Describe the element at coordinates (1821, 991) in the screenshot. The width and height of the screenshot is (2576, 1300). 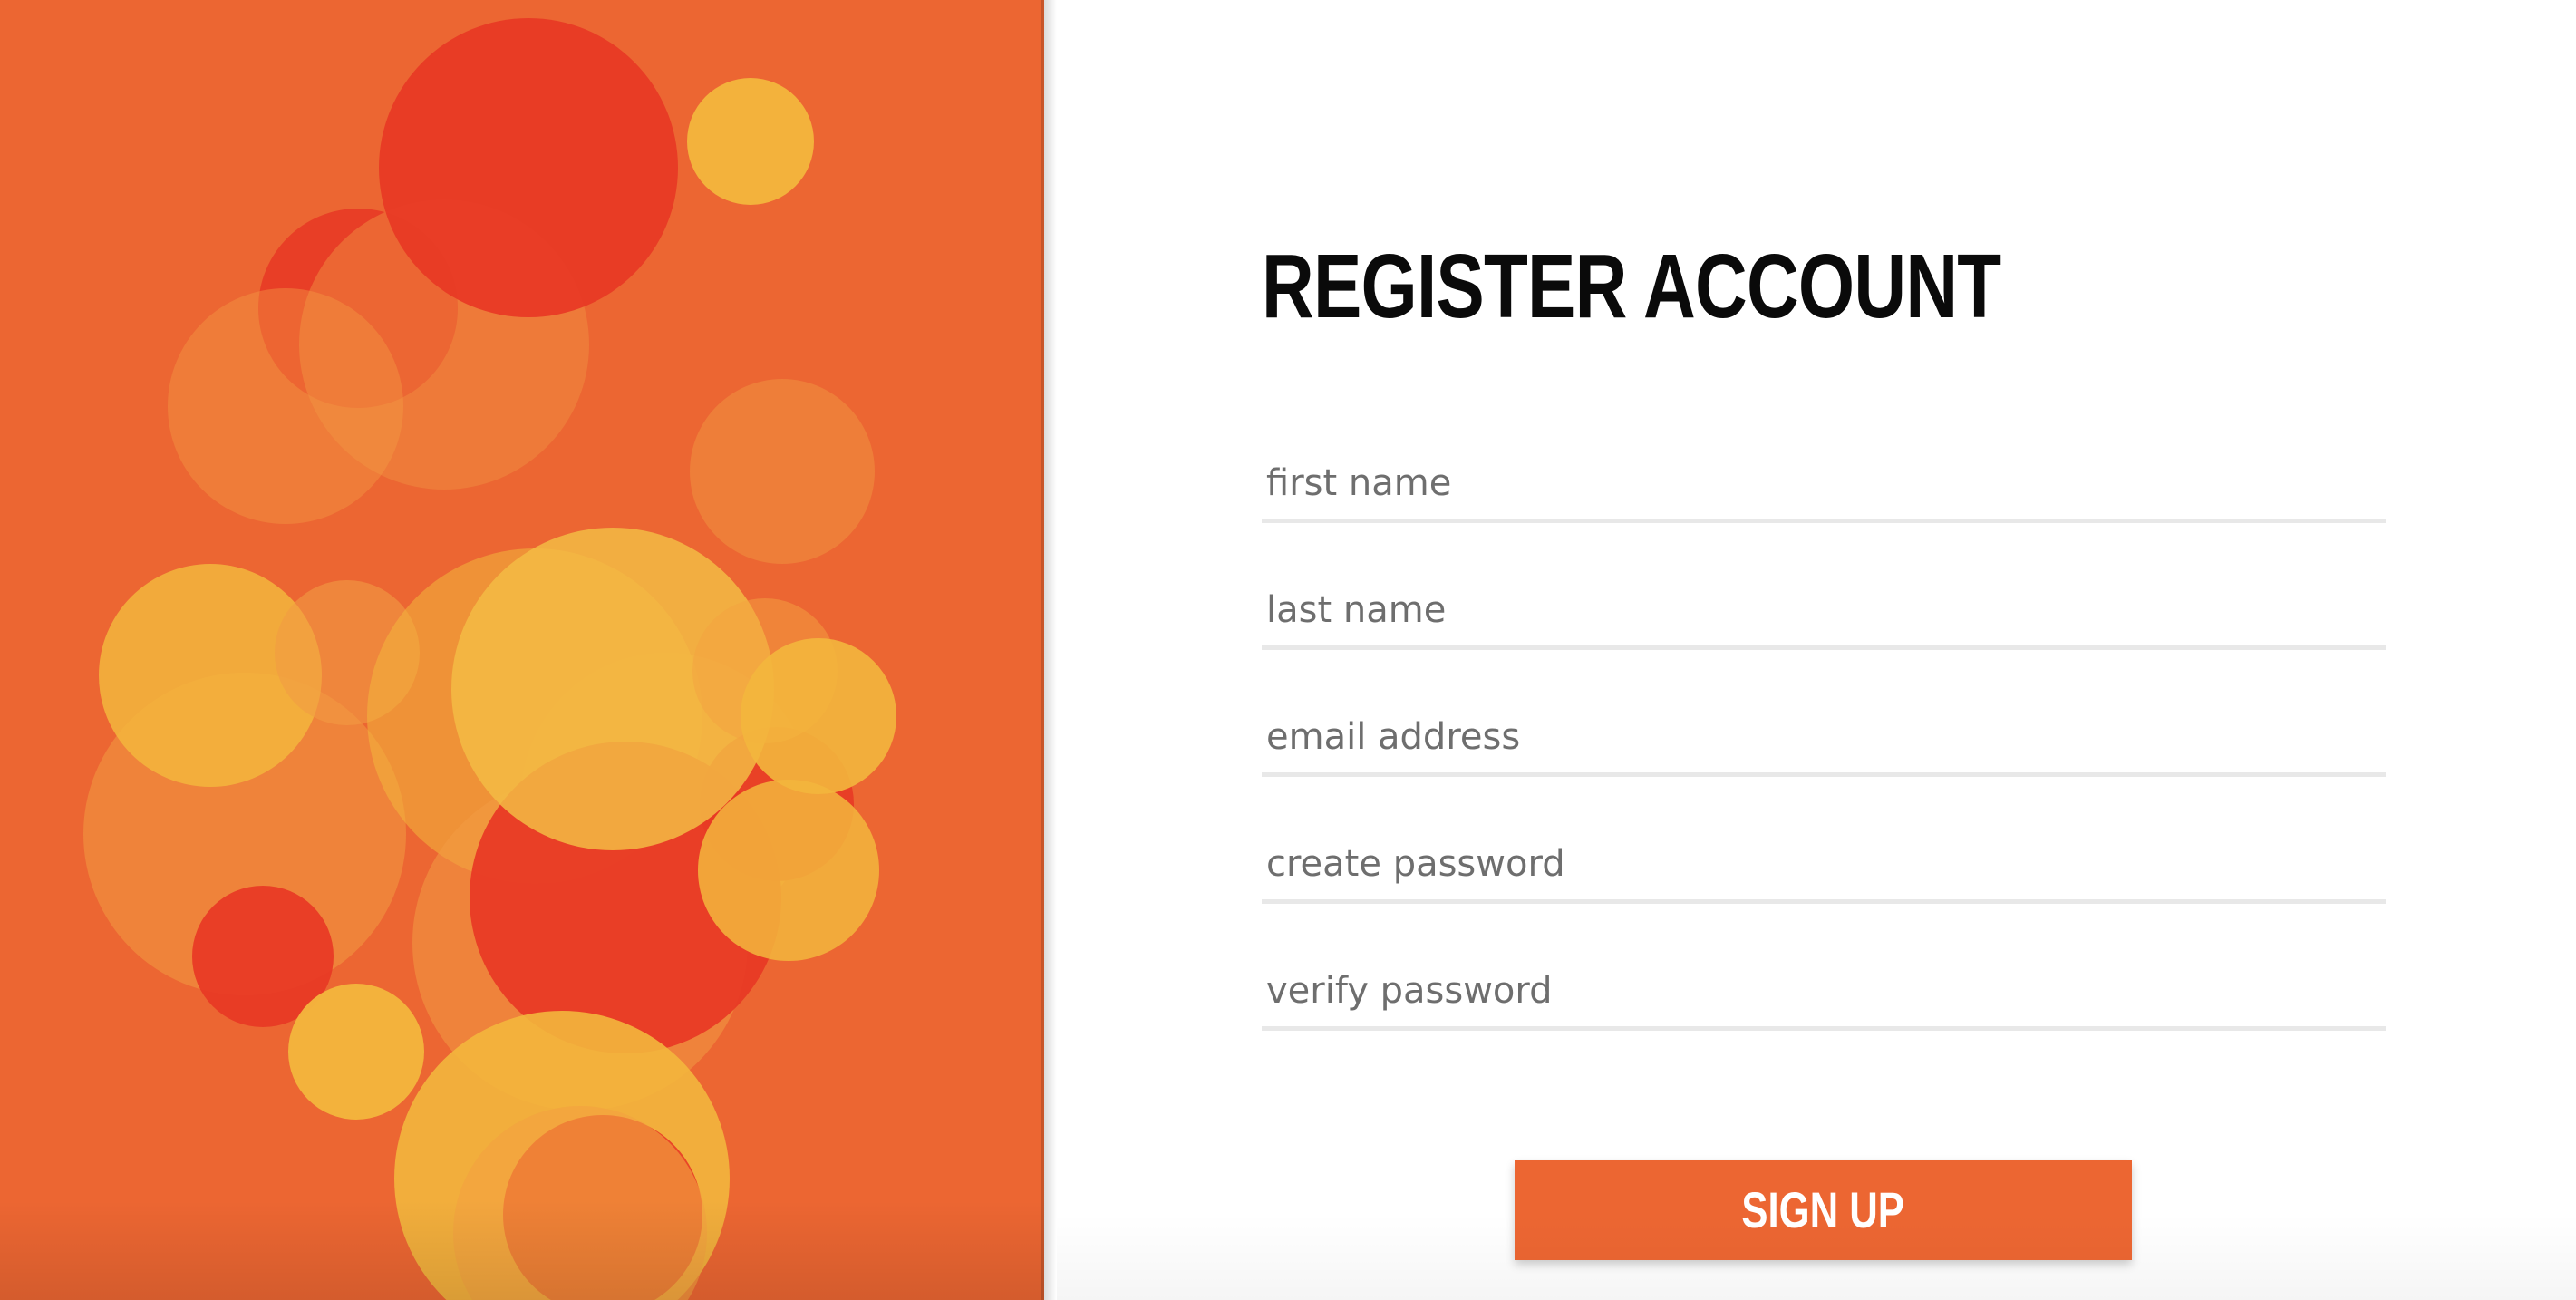
I see `verify-password-input` at that location.